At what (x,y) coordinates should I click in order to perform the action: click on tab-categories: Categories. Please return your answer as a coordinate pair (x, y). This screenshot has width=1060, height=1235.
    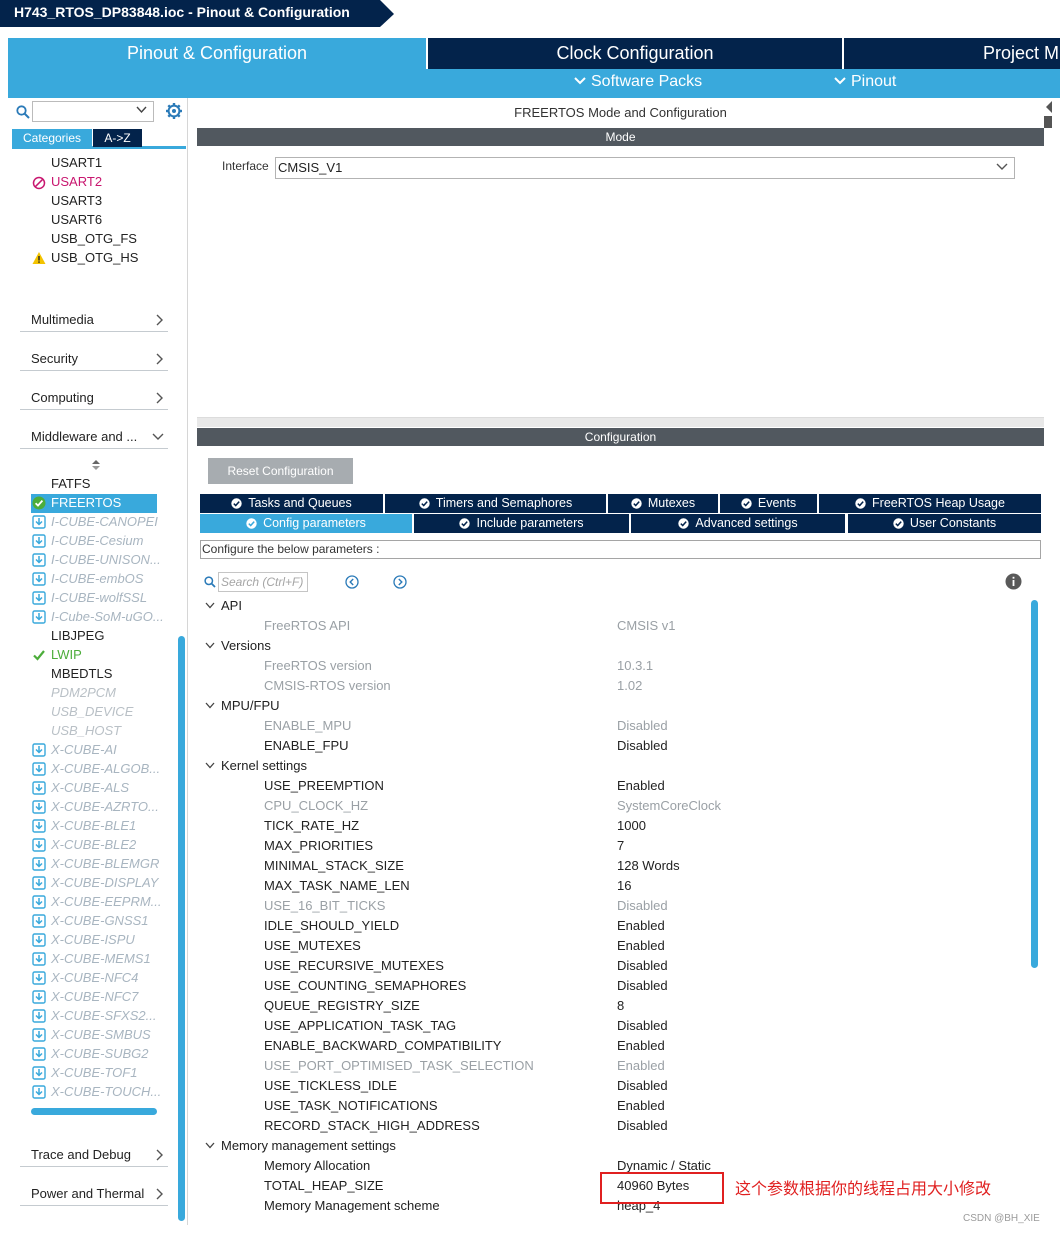
    Looking at the image, I should click on (52, 138).